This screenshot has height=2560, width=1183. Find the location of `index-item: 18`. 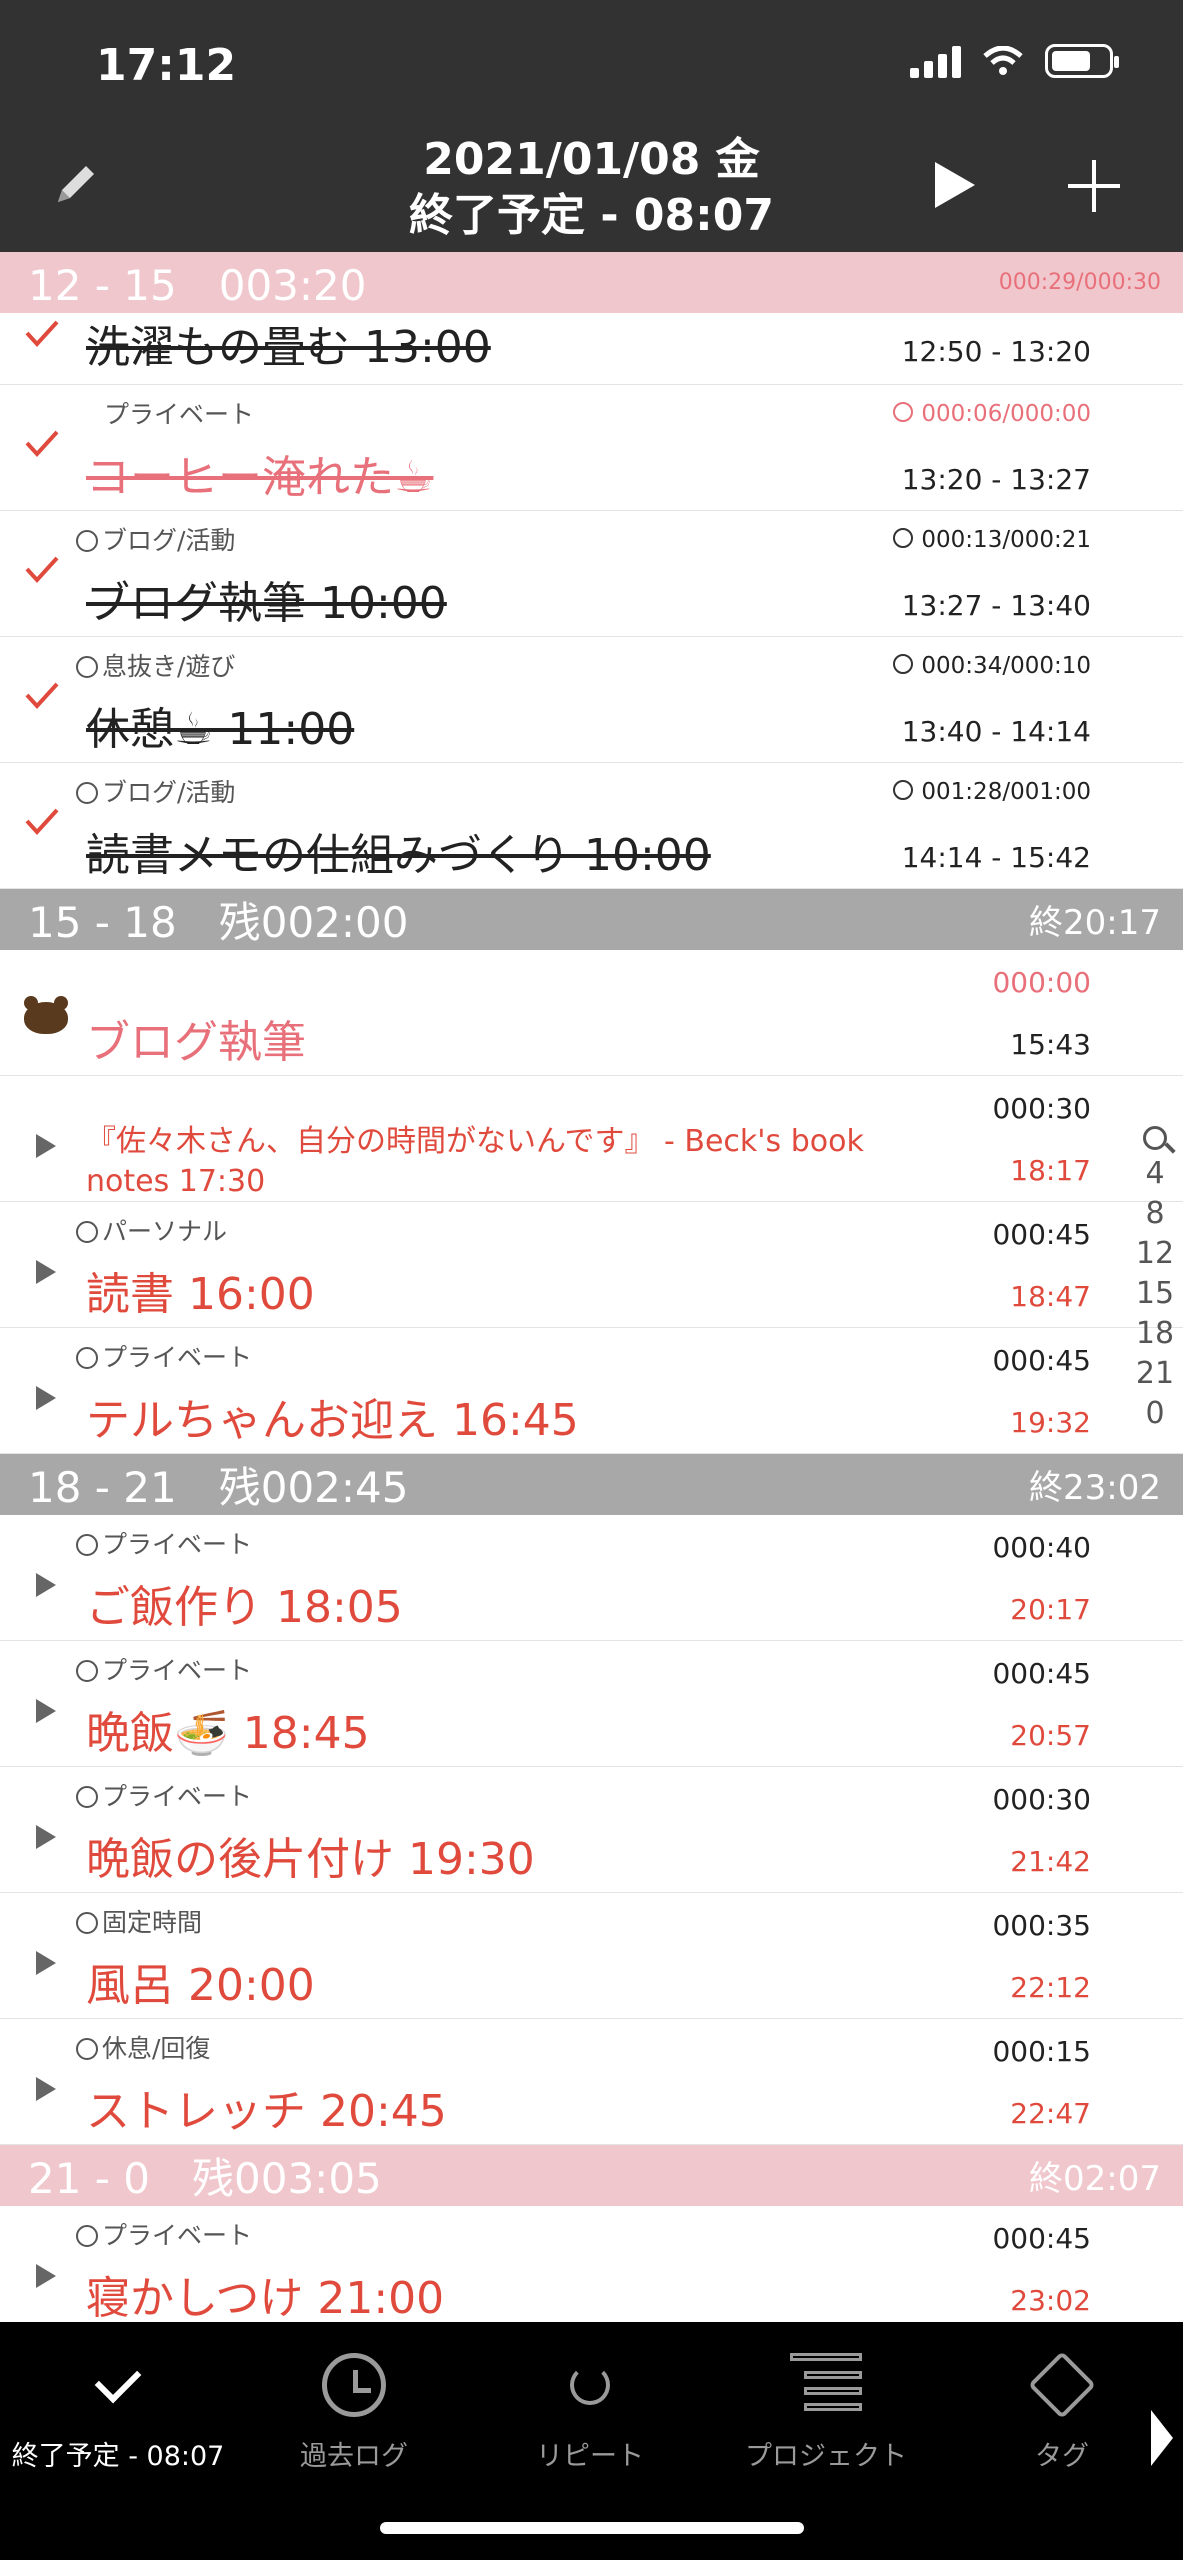

index-item: 18 is located at coordinates (1155, 1334).